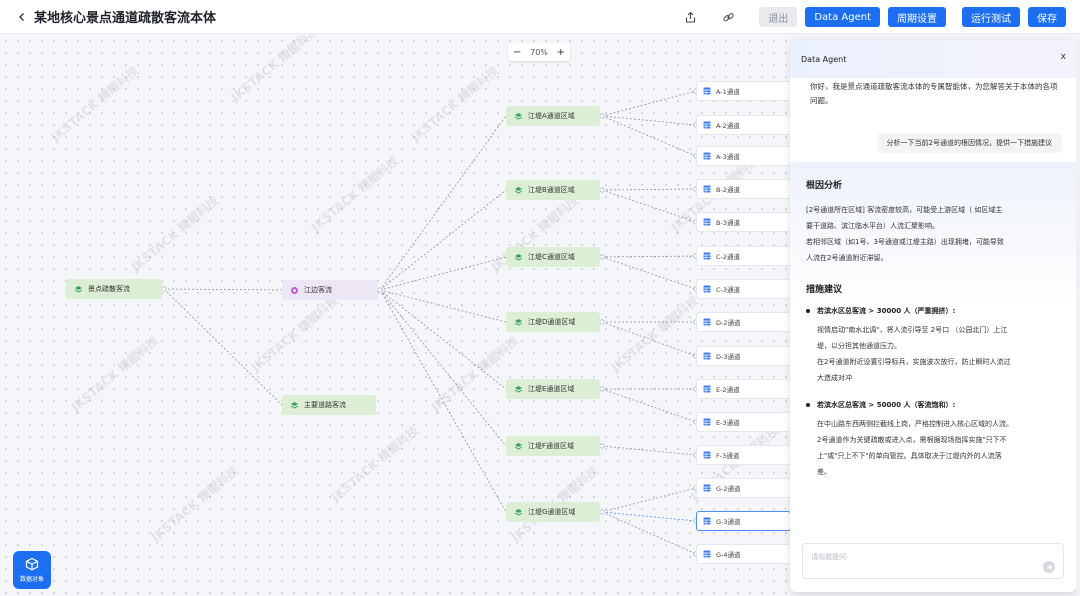 The width and height of the screenshot is (1080, 596). I want to click on zone-node: 江堤F通道区域, so click(553, 446).